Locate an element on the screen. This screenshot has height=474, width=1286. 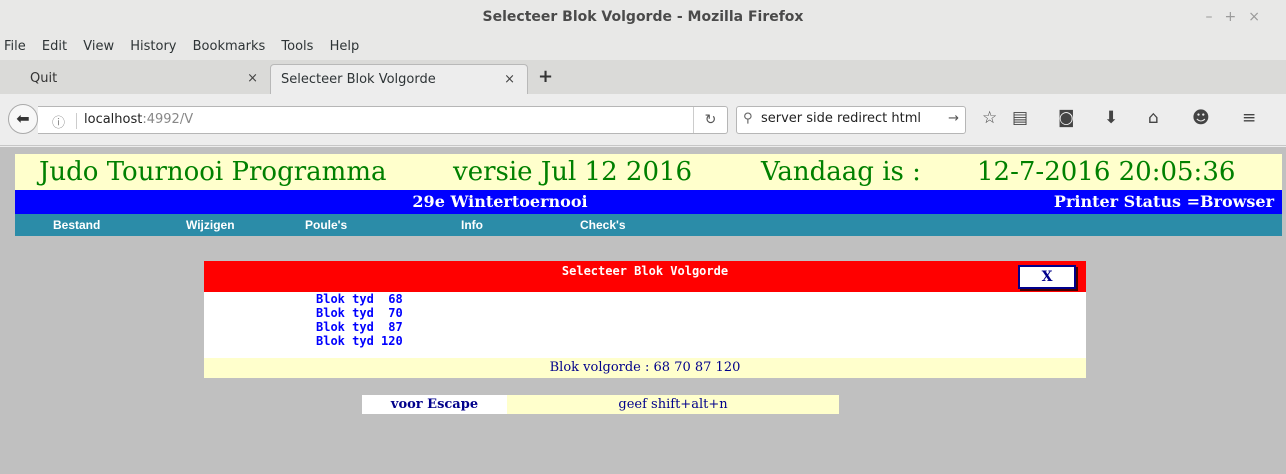
tab-quit: Quit × is located at coordinates (145, 79).